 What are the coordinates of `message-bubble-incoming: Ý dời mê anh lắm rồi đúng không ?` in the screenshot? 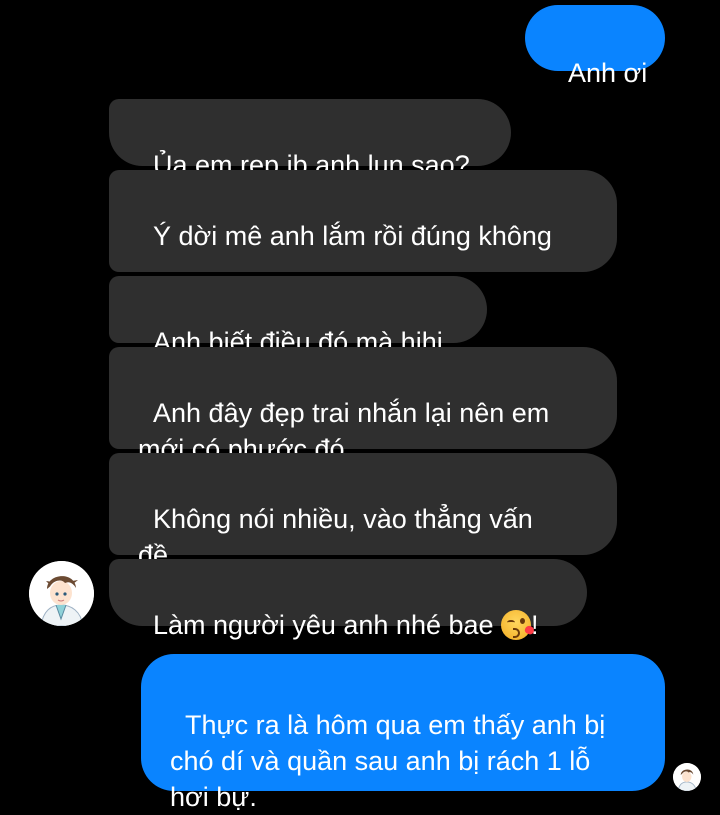 It's located at (363, 246).